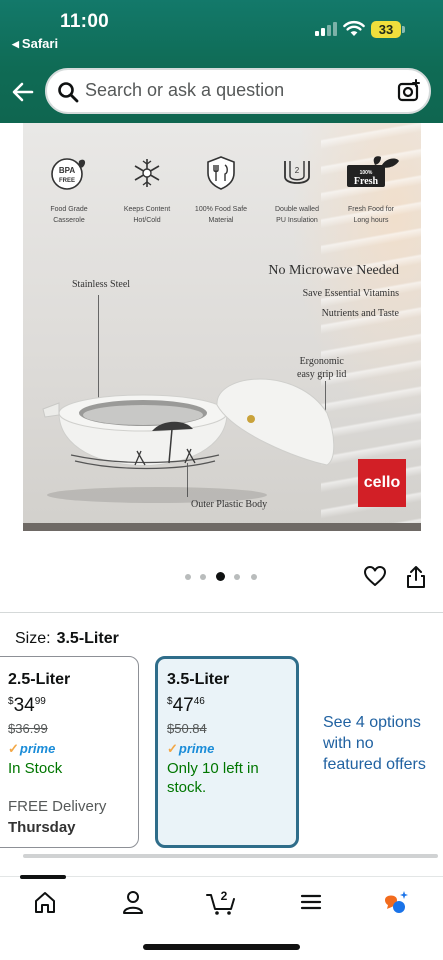 This screenshot has height=960, width=443. Describe the element at coordinates (87, 638) in the screenshot. I see `size-selected-value: 3.5-Liter` at that location.